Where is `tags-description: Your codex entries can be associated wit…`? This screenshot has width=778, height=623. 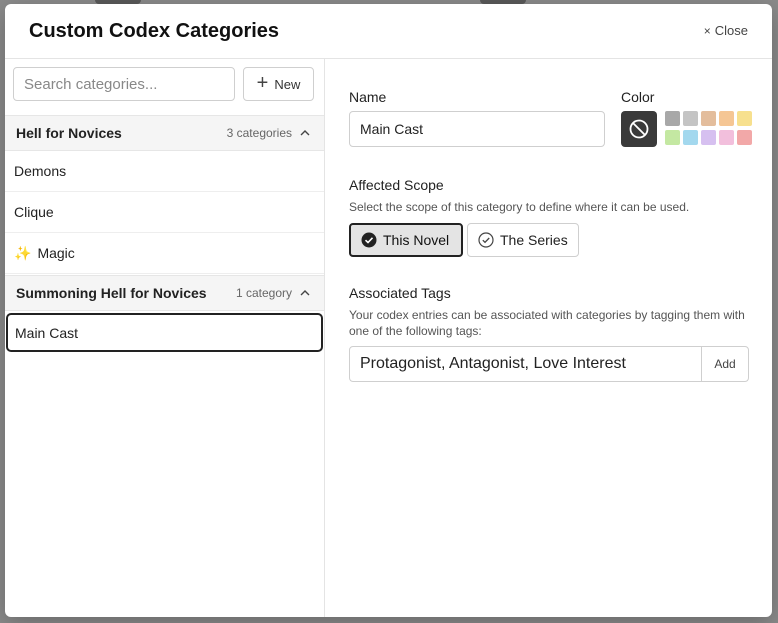
tags-description: Your codex entries can be associated wit… is located at coordinates (547, 323).